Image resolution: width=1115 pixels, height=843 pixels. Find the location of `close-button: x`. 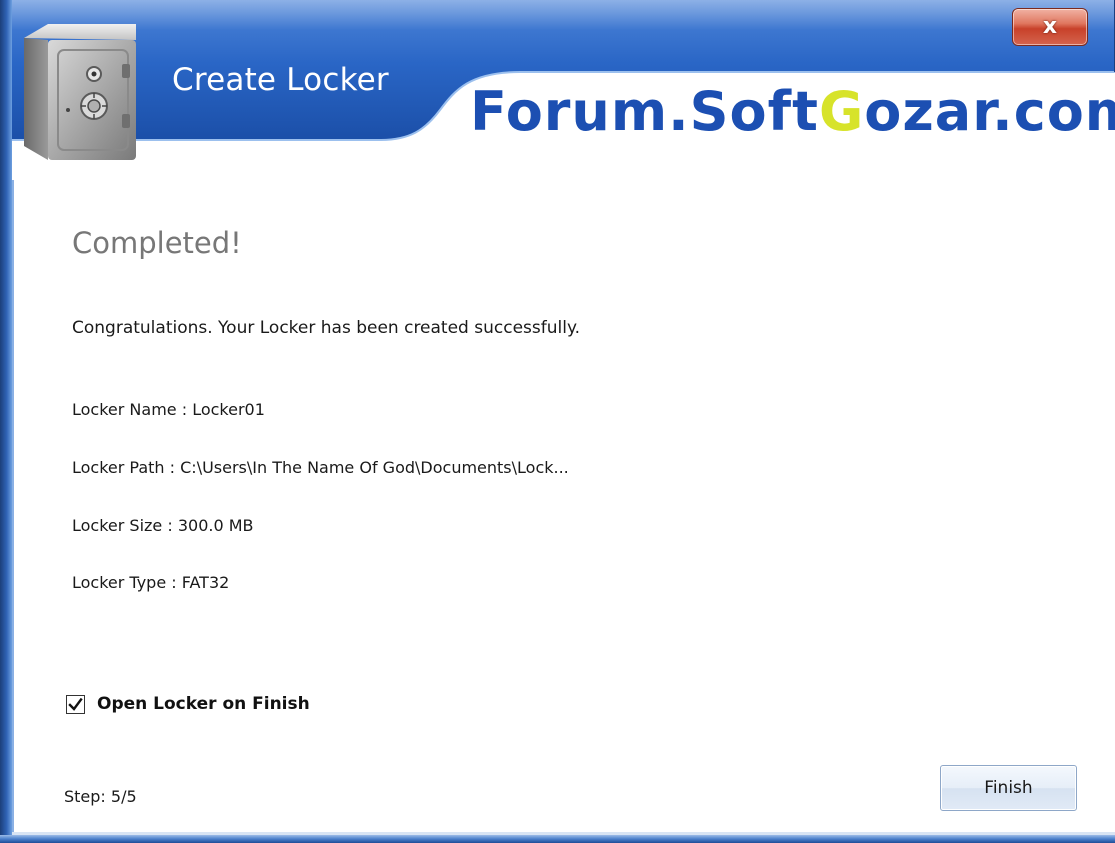

close-button: x is located at coordinates (1050, 27).